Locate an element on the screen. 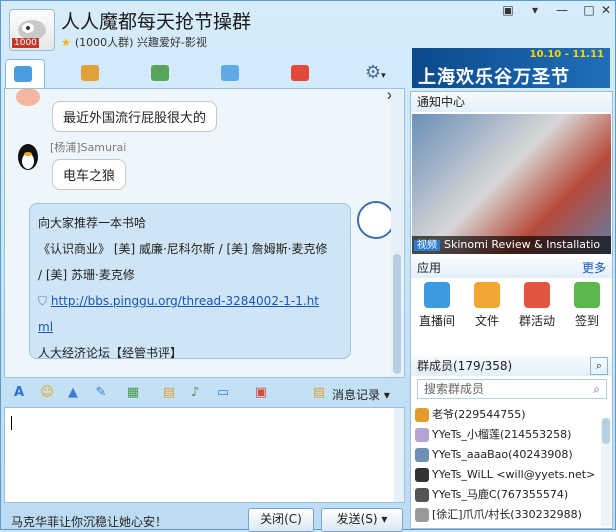  screenshot-icon: ▭ is located at coordinates (223, 393).